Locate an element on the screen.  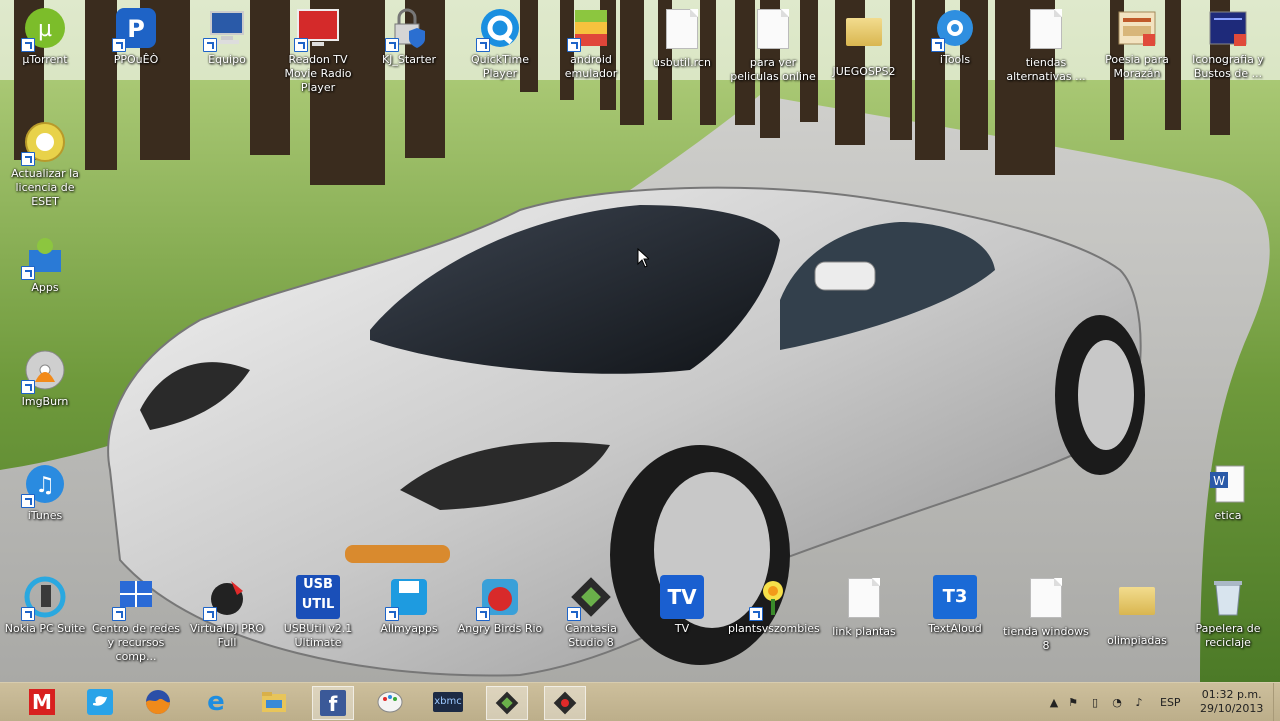
camtasia-recorder-icon is located at coordinates (507, 703).